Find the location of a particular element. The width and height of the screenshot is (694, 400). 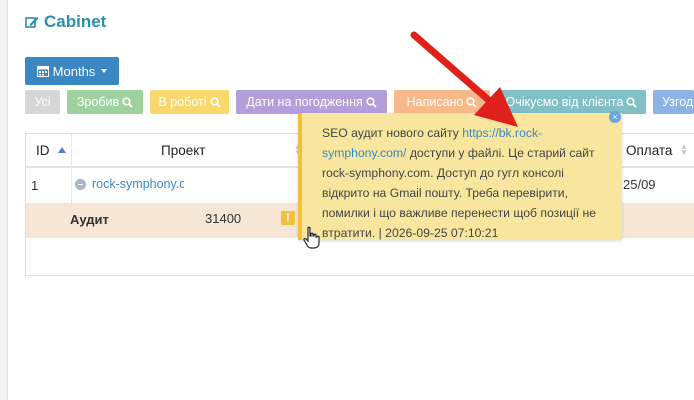

filter-all-button: Усі is located at coordinates (42, 102).